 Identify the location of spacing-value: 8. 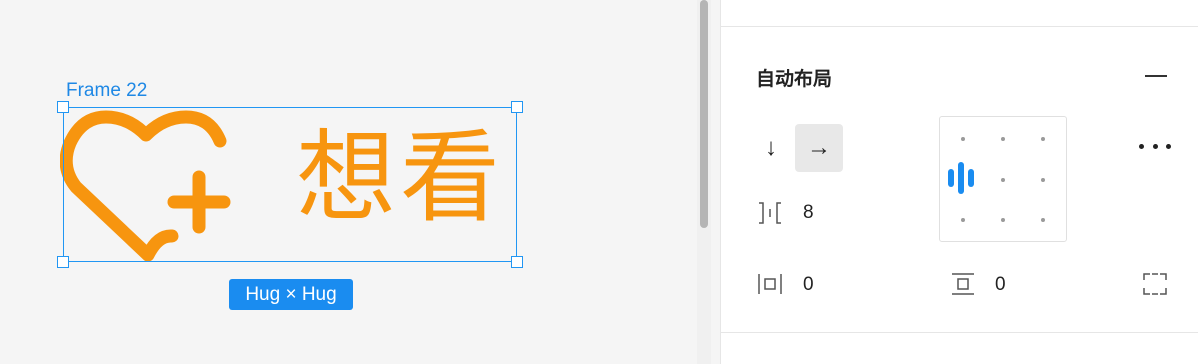
(808, 213).